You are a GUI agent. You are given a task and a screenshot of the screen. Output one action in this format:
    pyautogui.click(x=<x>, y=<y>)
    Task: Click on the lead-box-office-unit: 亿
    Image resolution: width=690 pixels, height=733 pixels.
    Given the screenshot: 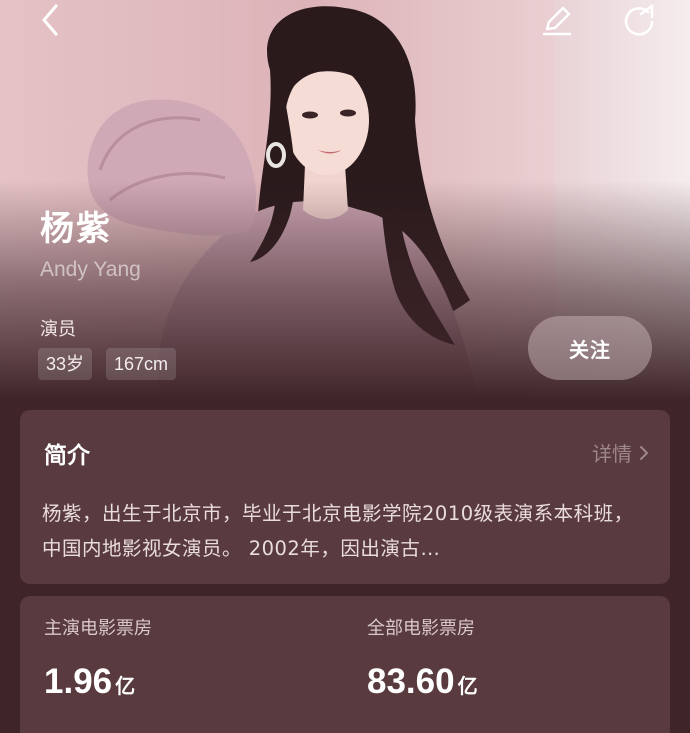 What is the action you would take?
    pyautogui.click(x=125, y=686)
    